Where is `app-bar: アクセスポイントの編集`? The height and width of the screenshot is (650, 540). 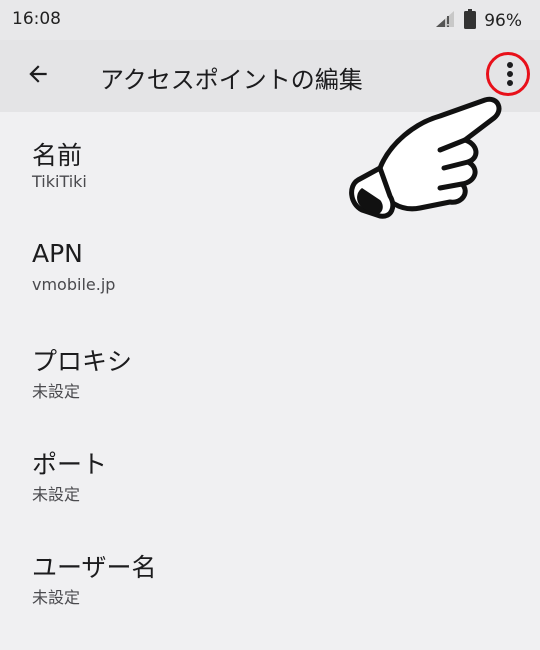
app-bar: アクセスポイントの編集 is located at coordinates (270, 76).